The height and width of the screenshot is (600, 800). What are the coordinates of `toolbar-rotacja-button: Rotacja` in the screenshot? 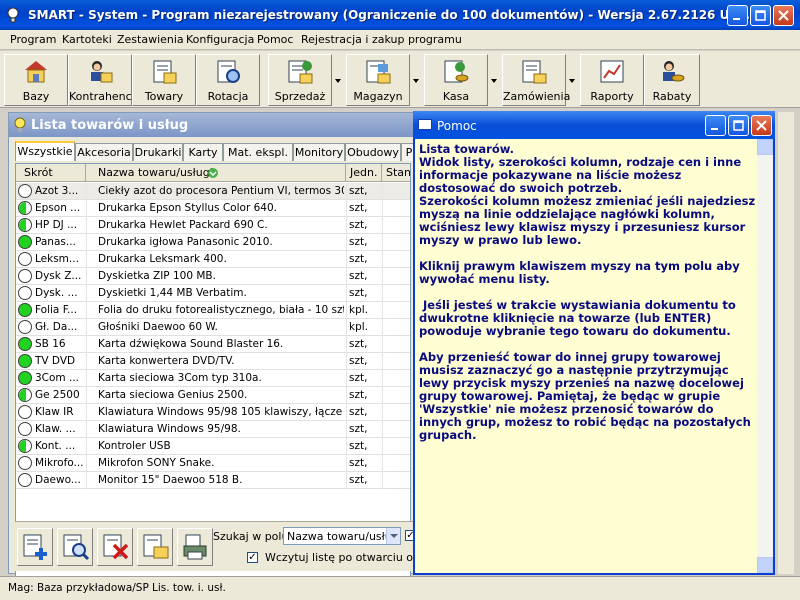 It's located at (228, 80).